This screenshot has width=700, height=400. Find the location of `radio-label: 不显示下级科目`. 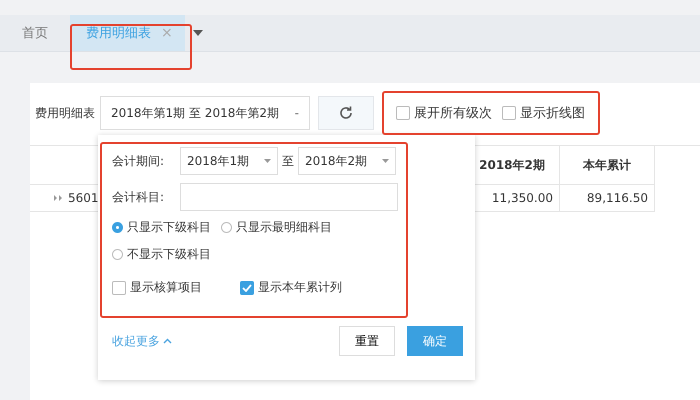

radio-label: 不显示下级科目 is located at coordinates (169, 254).